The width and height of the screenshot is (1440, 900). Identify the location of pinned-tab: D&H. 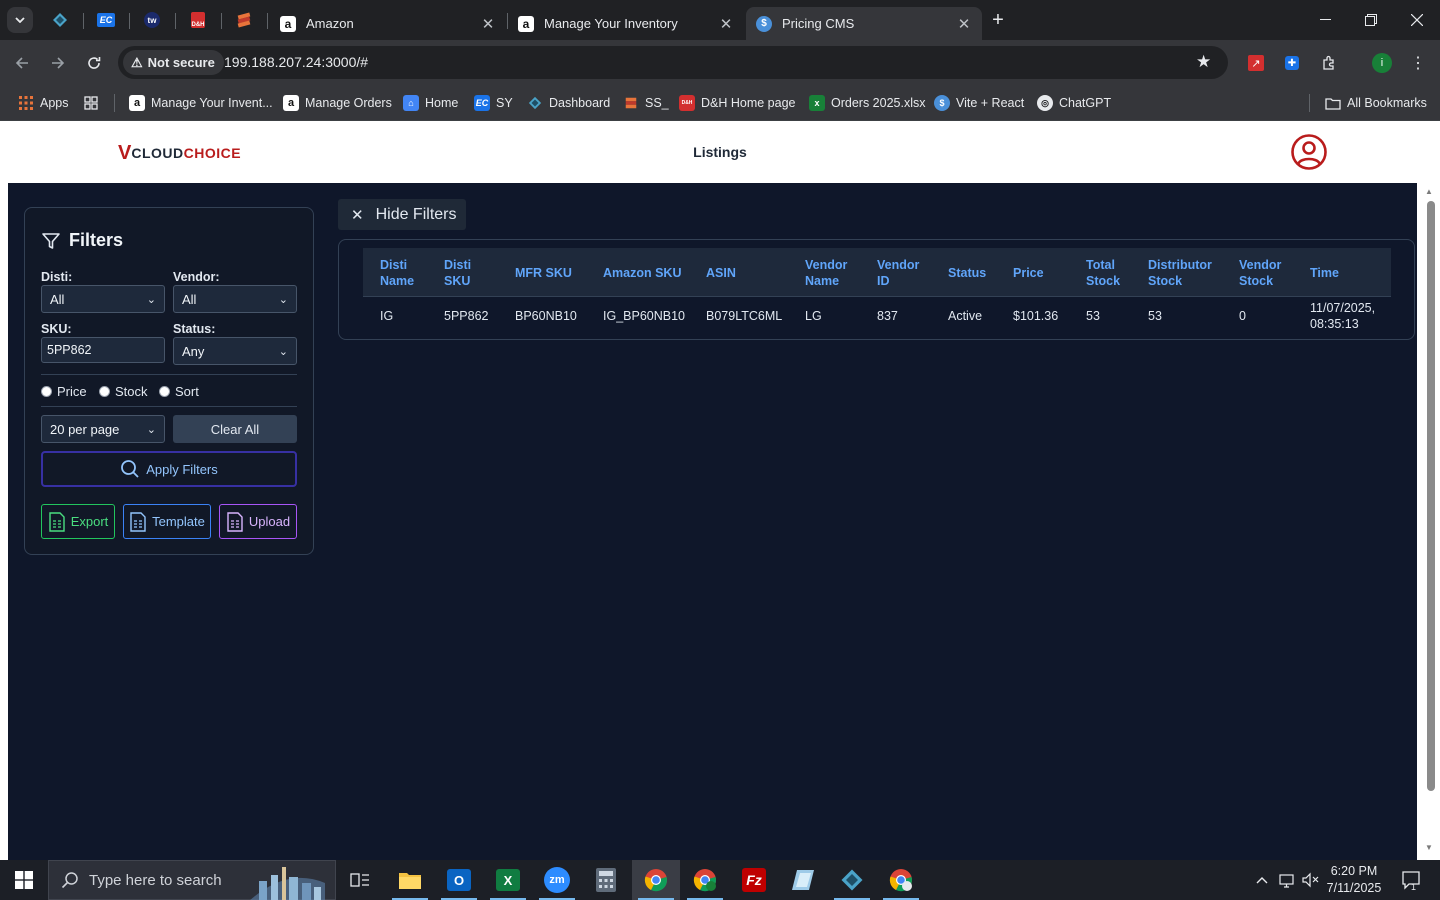
(198, 20).